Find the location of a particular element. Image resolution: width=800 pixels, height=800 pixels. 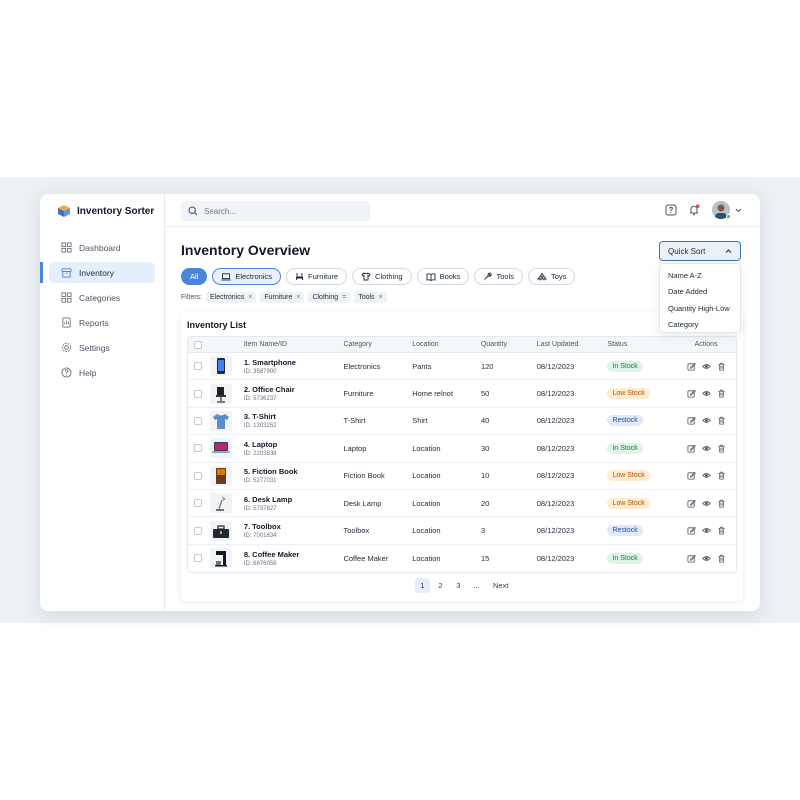

column-header-location: Location is located at coordinates (446, 344).